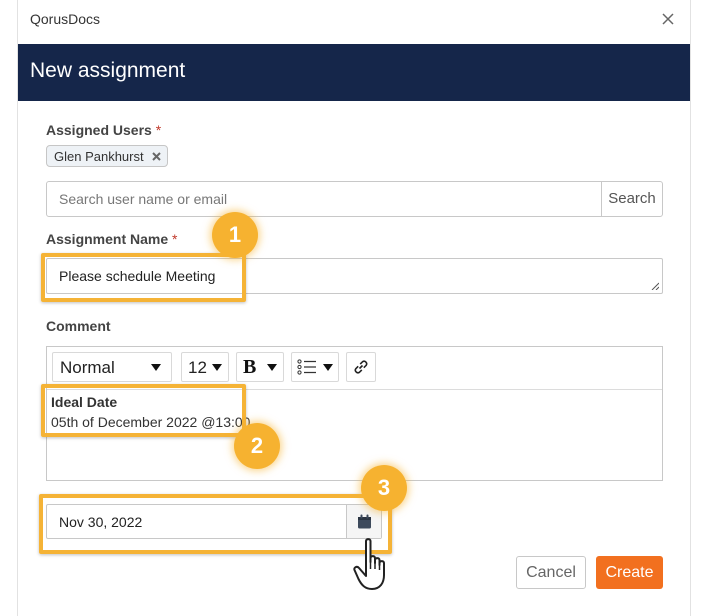  What do you see at coordinates (215, 524) in the screenshot?
I see `callout-highlight-date` at bounding box center [215, 524].